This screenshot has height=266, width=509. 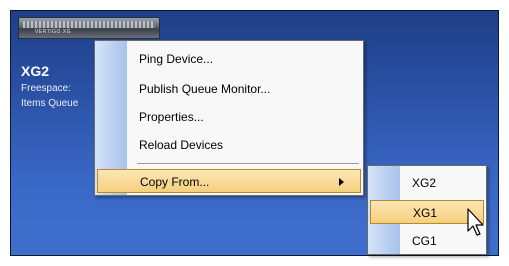 I want to click on arrow-pointer-icon, so click(x=475, y=222).